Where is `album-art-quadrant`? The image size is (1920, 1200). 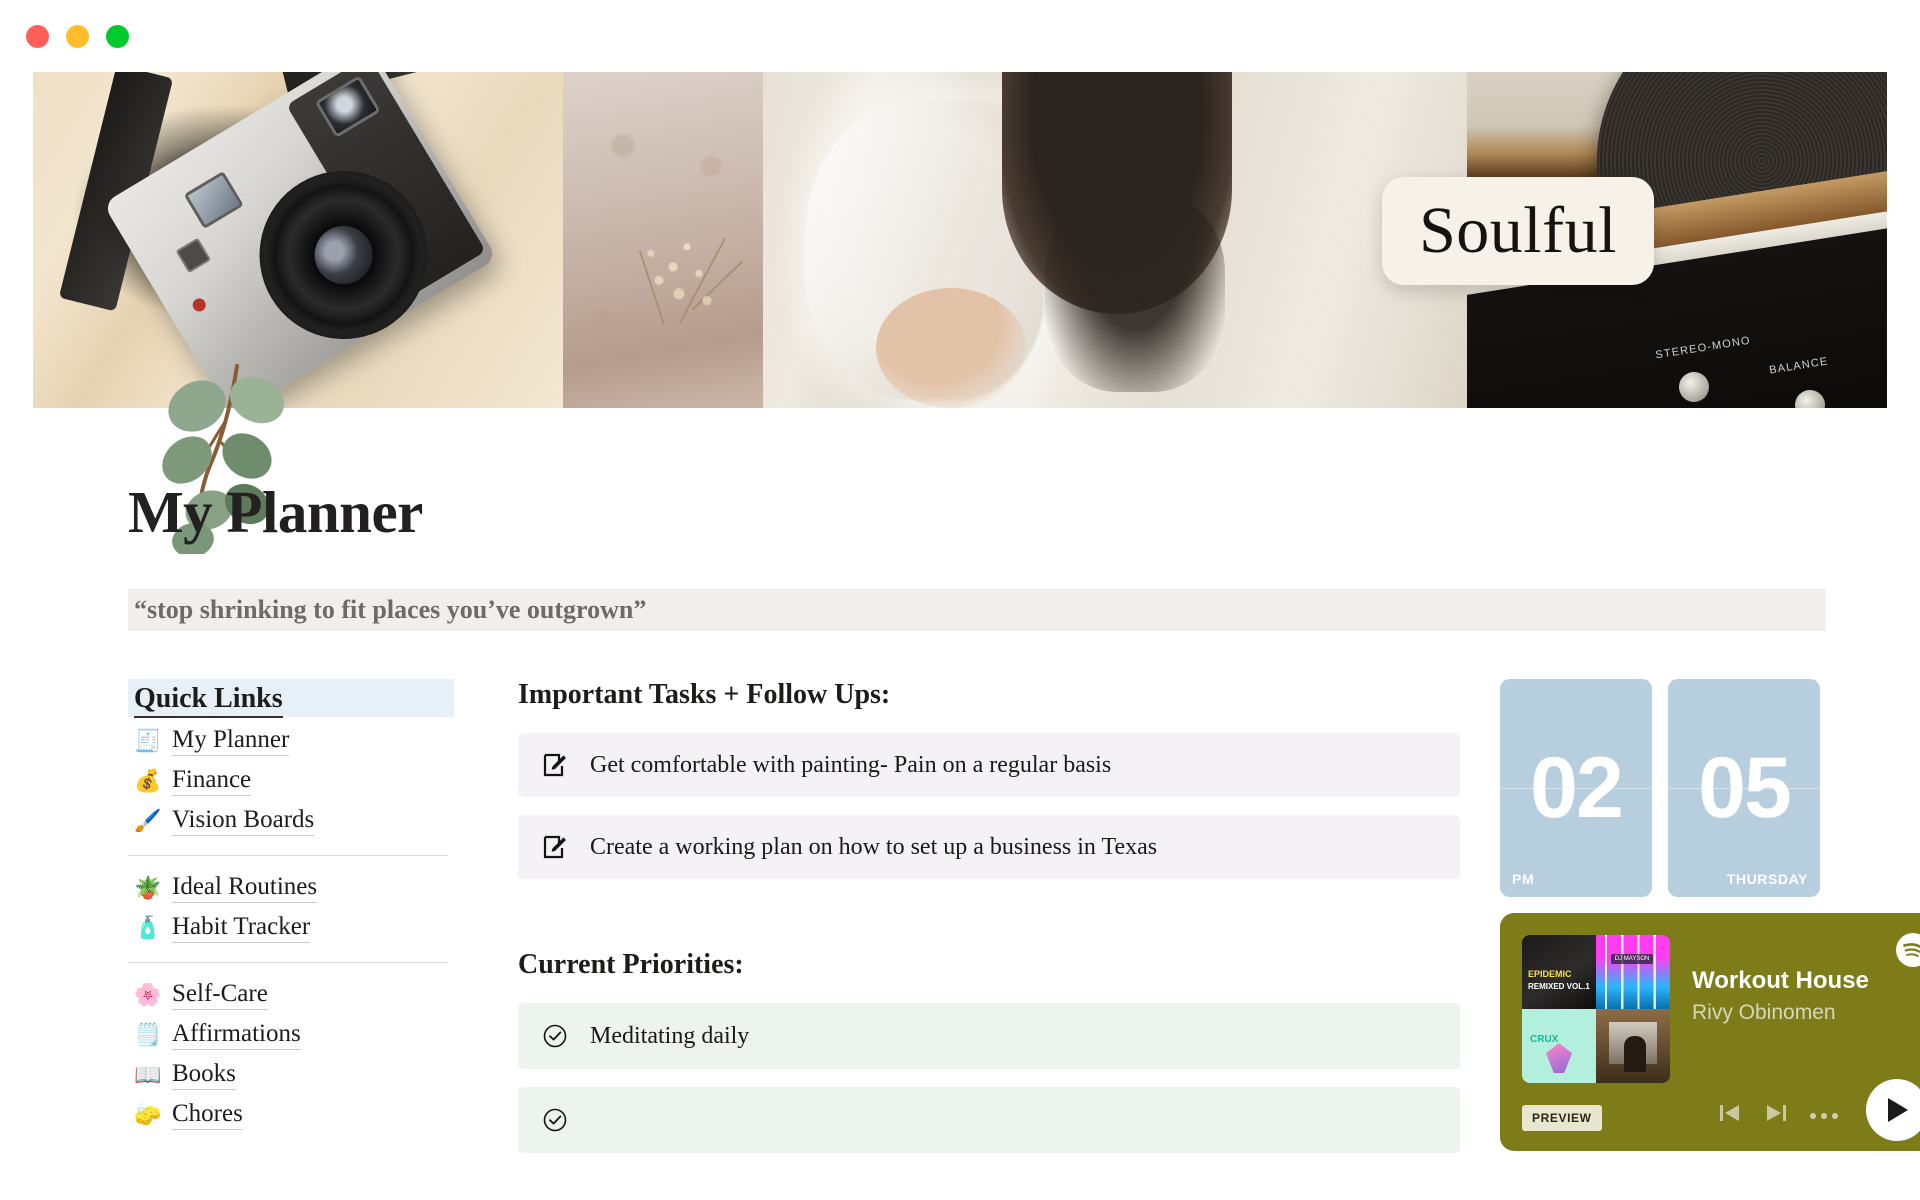
album-art-quadrant is located at coordinates (1633, 1046).